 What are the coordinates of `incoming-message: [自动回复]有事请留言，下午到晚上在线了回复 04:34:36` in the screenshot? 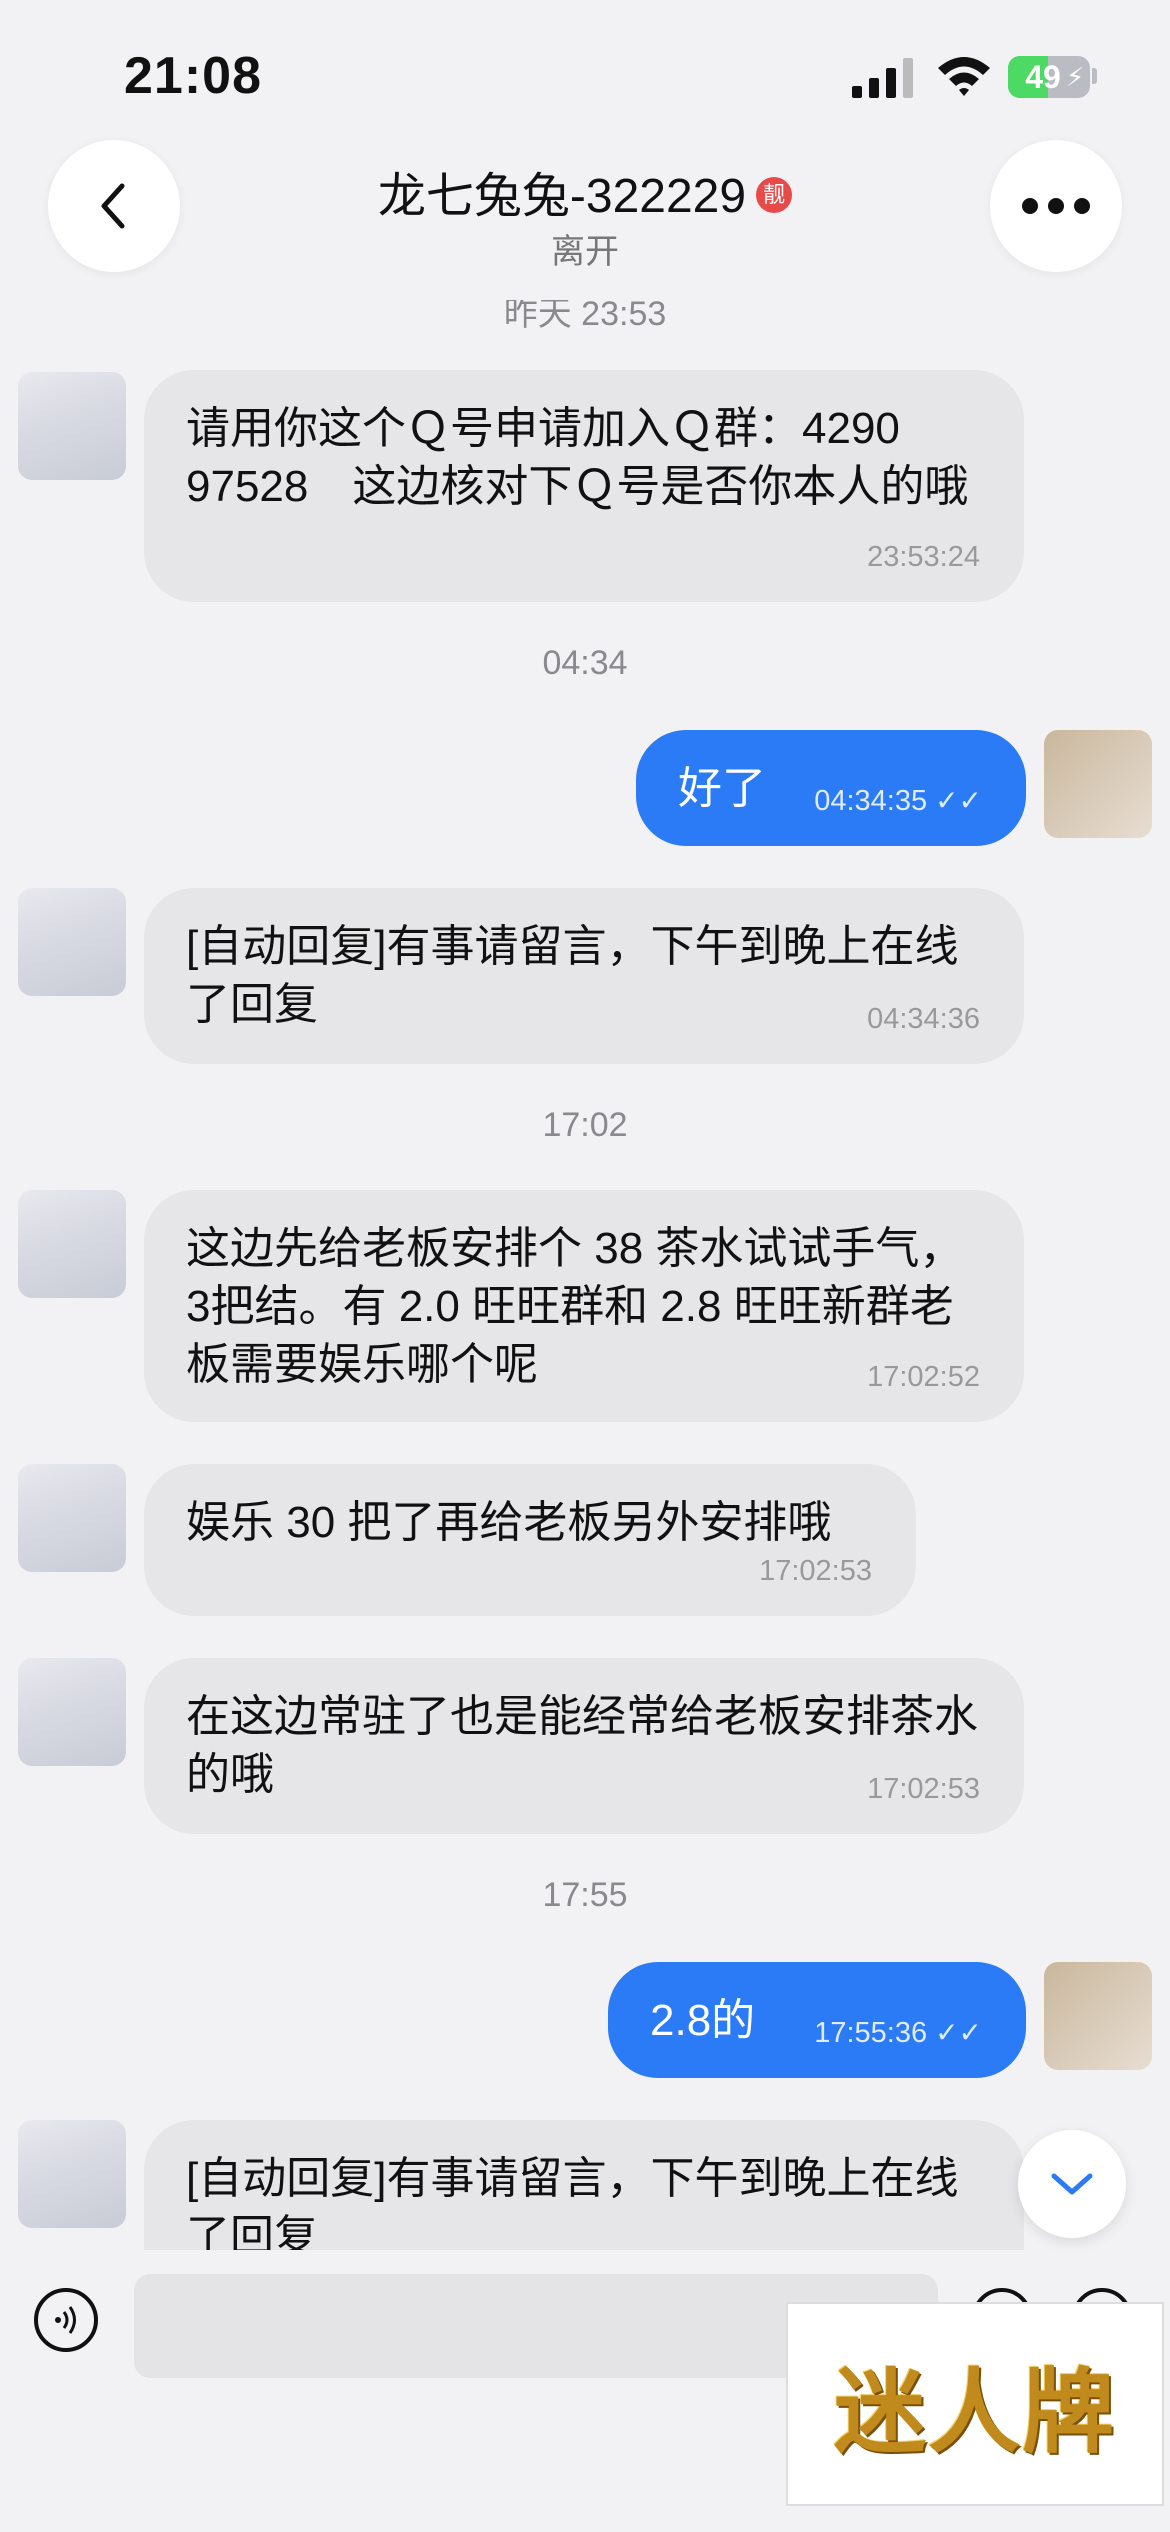 It's located at (584, 976).